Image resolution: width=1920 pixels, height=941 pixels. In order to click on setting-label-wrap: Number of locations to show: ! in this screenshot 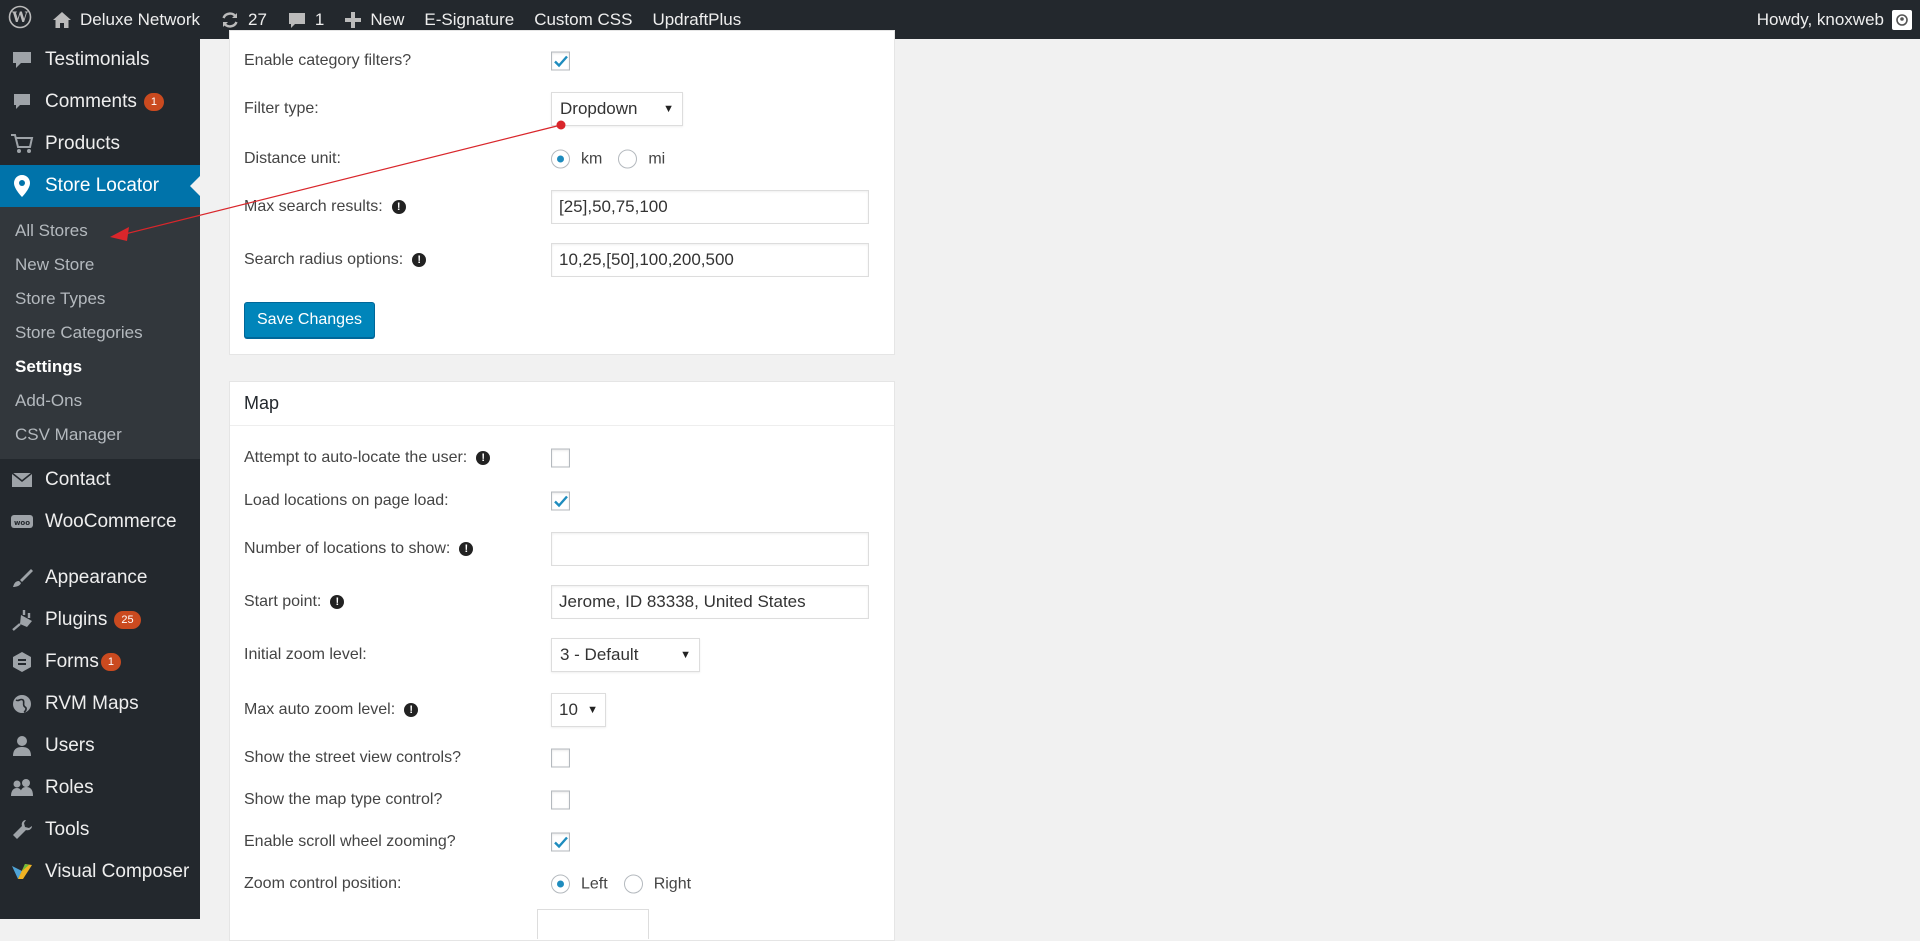, I will do `click(359, 549)`.